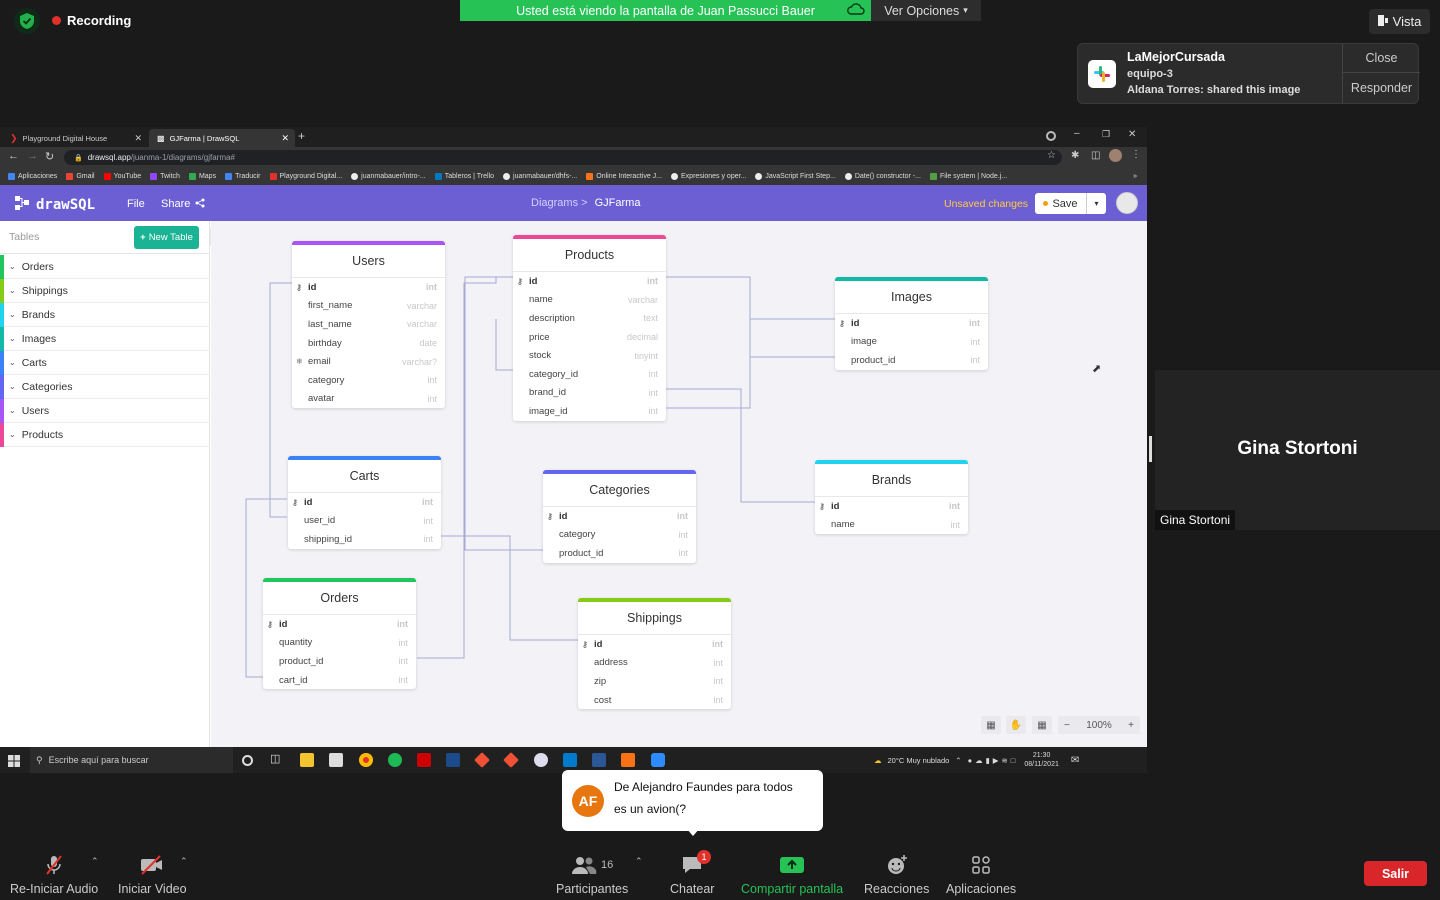 This screenshot has width=1440, height=900. I want to click on tray-icons: ●☁▮▶≋□, so click(993, 760).